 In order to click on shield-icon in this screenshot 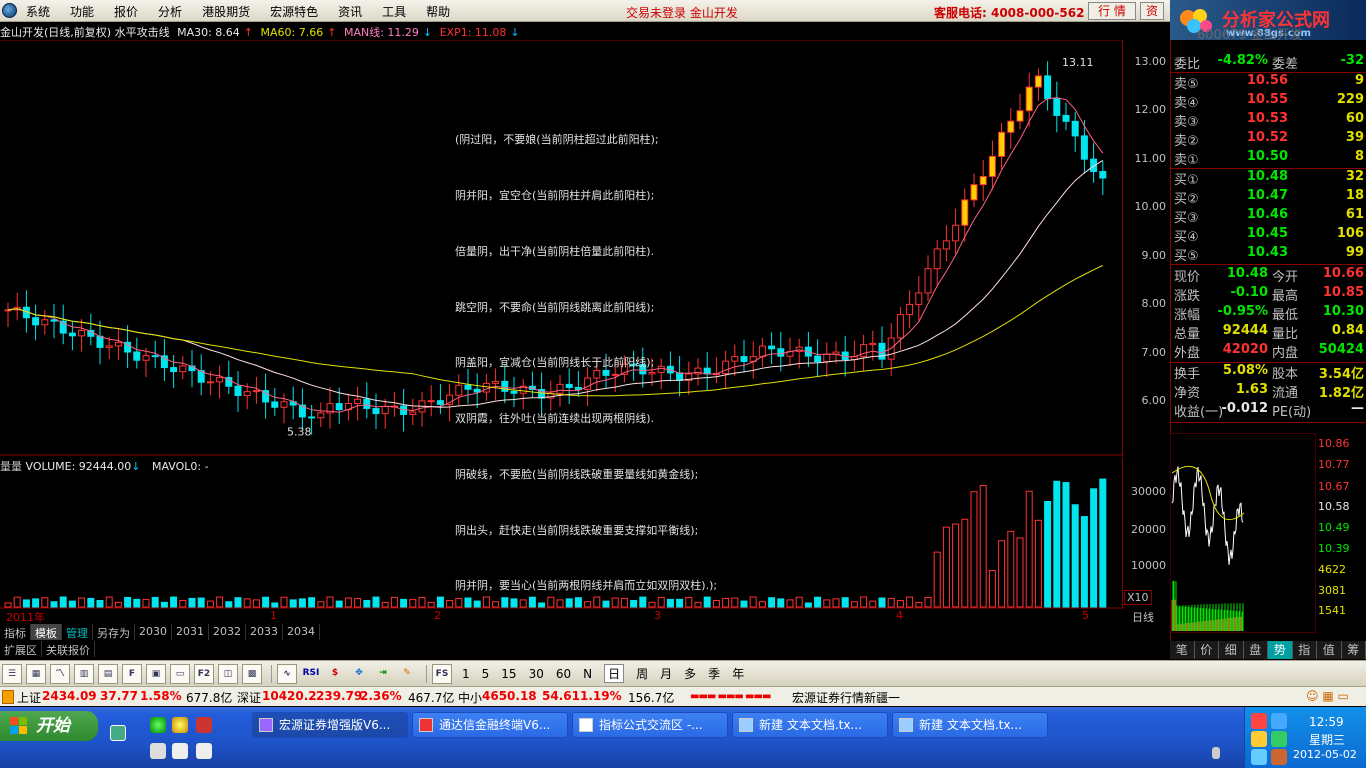, I will do `click(1279, 757)`.